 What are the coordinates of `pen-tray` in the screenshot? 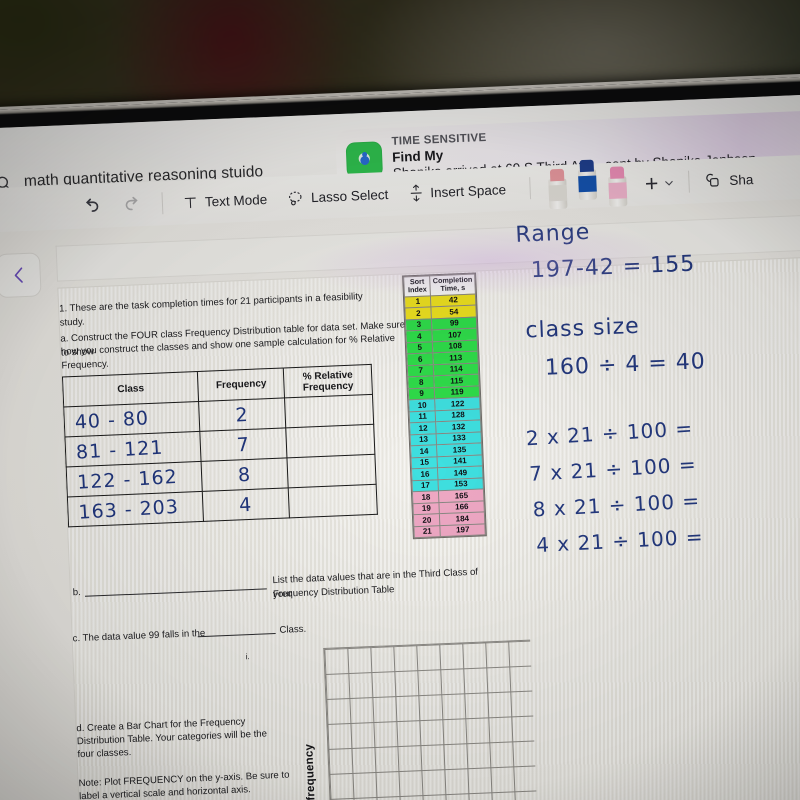 It's located at (588, 184).